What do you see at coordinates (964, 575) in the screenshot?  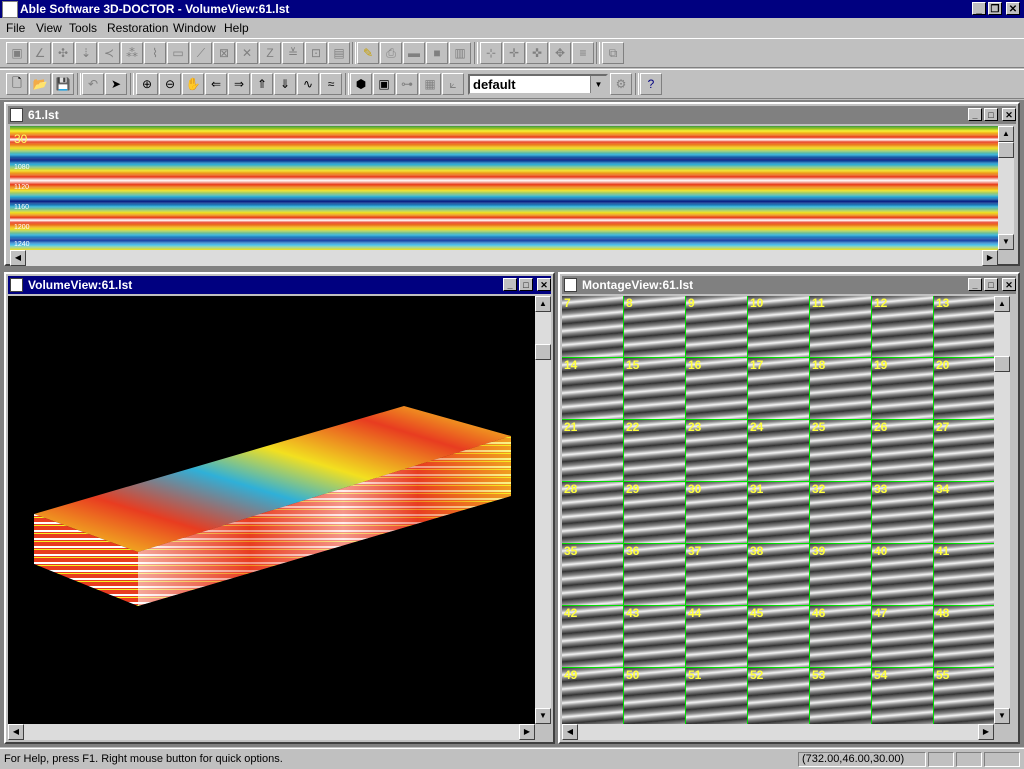 I see `montage-slice: 41` at bounding box center [964, 575].